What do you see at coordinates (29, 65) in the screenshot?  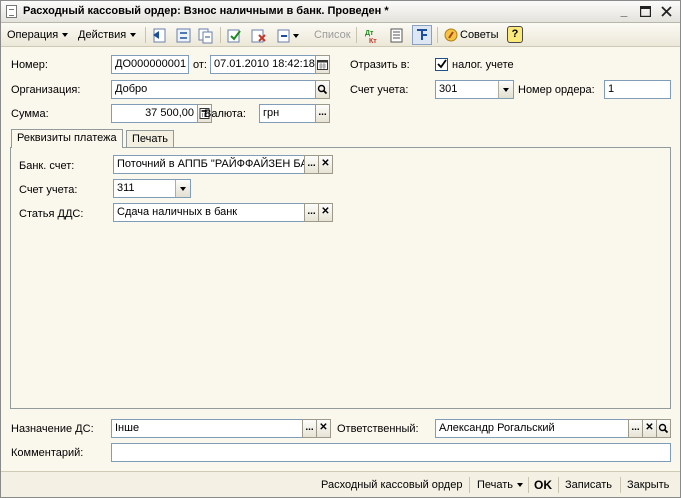 I see `number-label: Номер:` at bounding box center [29, 65].